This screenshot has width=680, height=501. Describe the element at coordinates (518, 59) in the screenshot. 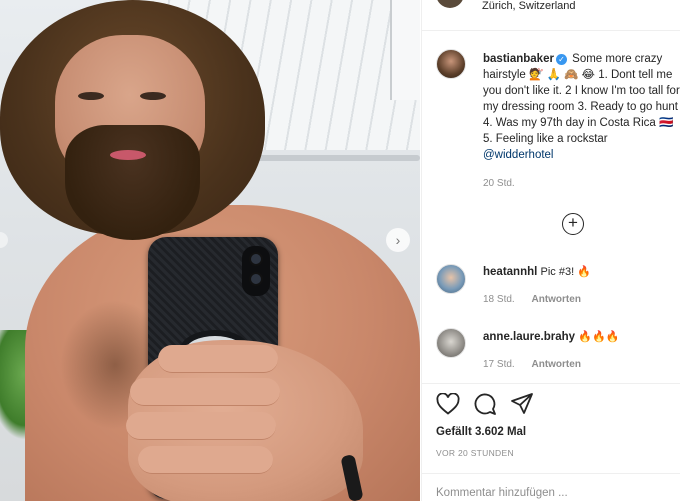

I see `author-username: bastianbaker` at that location.